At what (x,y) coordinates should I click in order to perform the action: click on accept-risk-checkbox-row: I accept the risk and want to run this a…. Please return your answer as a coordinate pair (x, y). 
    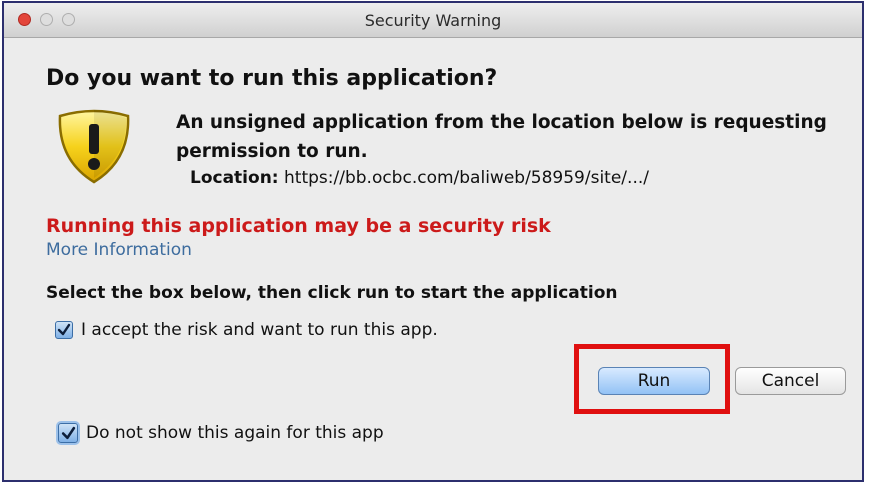
    Looking at the image, I should click on (246, 330).